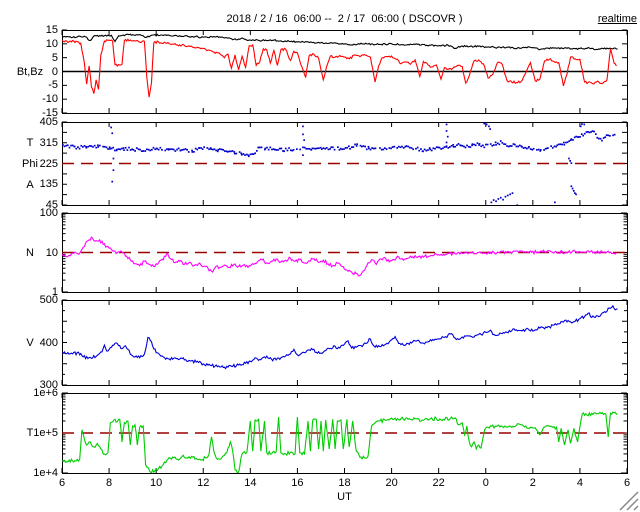 Image resolution: width=640 pixels, height=512 pixels. What do you see at coordinates (48, 122) in the screenshot?
I see `y-tick-label: 405` at bounding box center [48, 122].